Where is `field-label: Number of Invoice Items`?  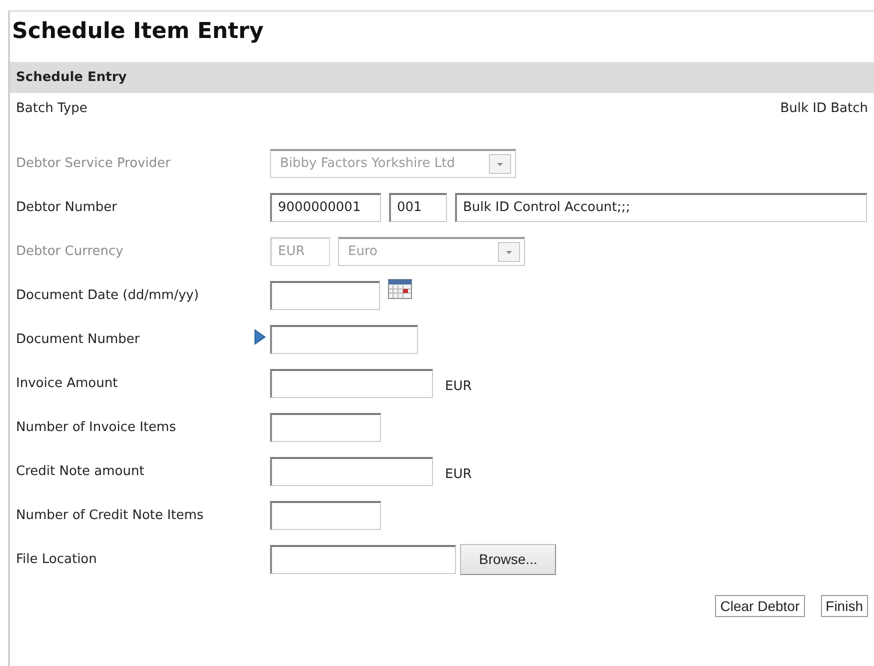
field-label: Number of Invoice Items is located at coordinates (96, 427).